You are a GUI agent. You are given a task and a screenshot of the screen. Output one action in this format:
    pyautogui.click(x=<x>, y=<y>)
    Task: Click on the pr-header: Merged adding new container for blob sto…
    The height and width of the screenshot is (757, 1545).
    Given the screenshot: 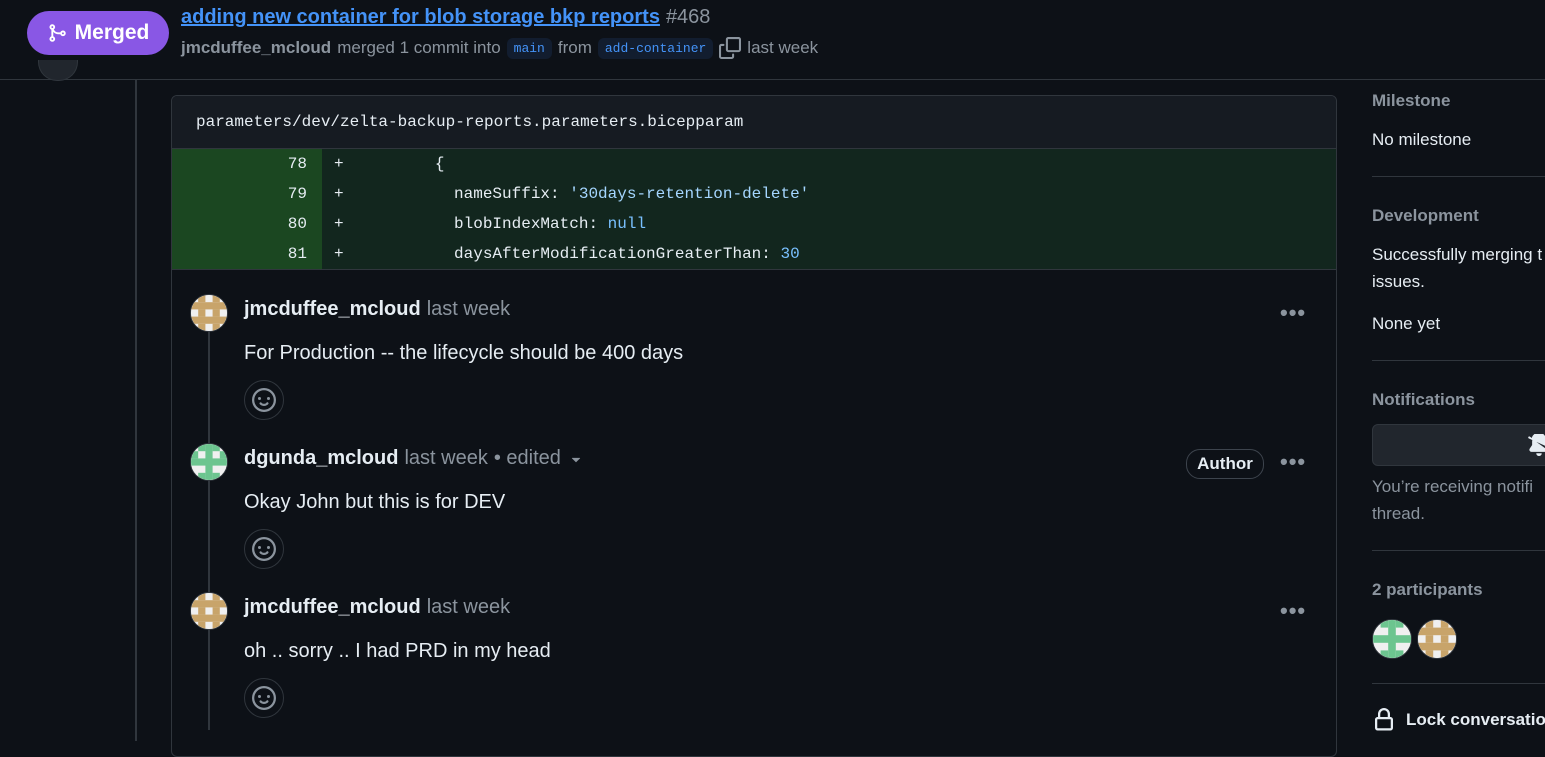 What is the action you would take?
    pyautogui.click(x=772, y=40)
    